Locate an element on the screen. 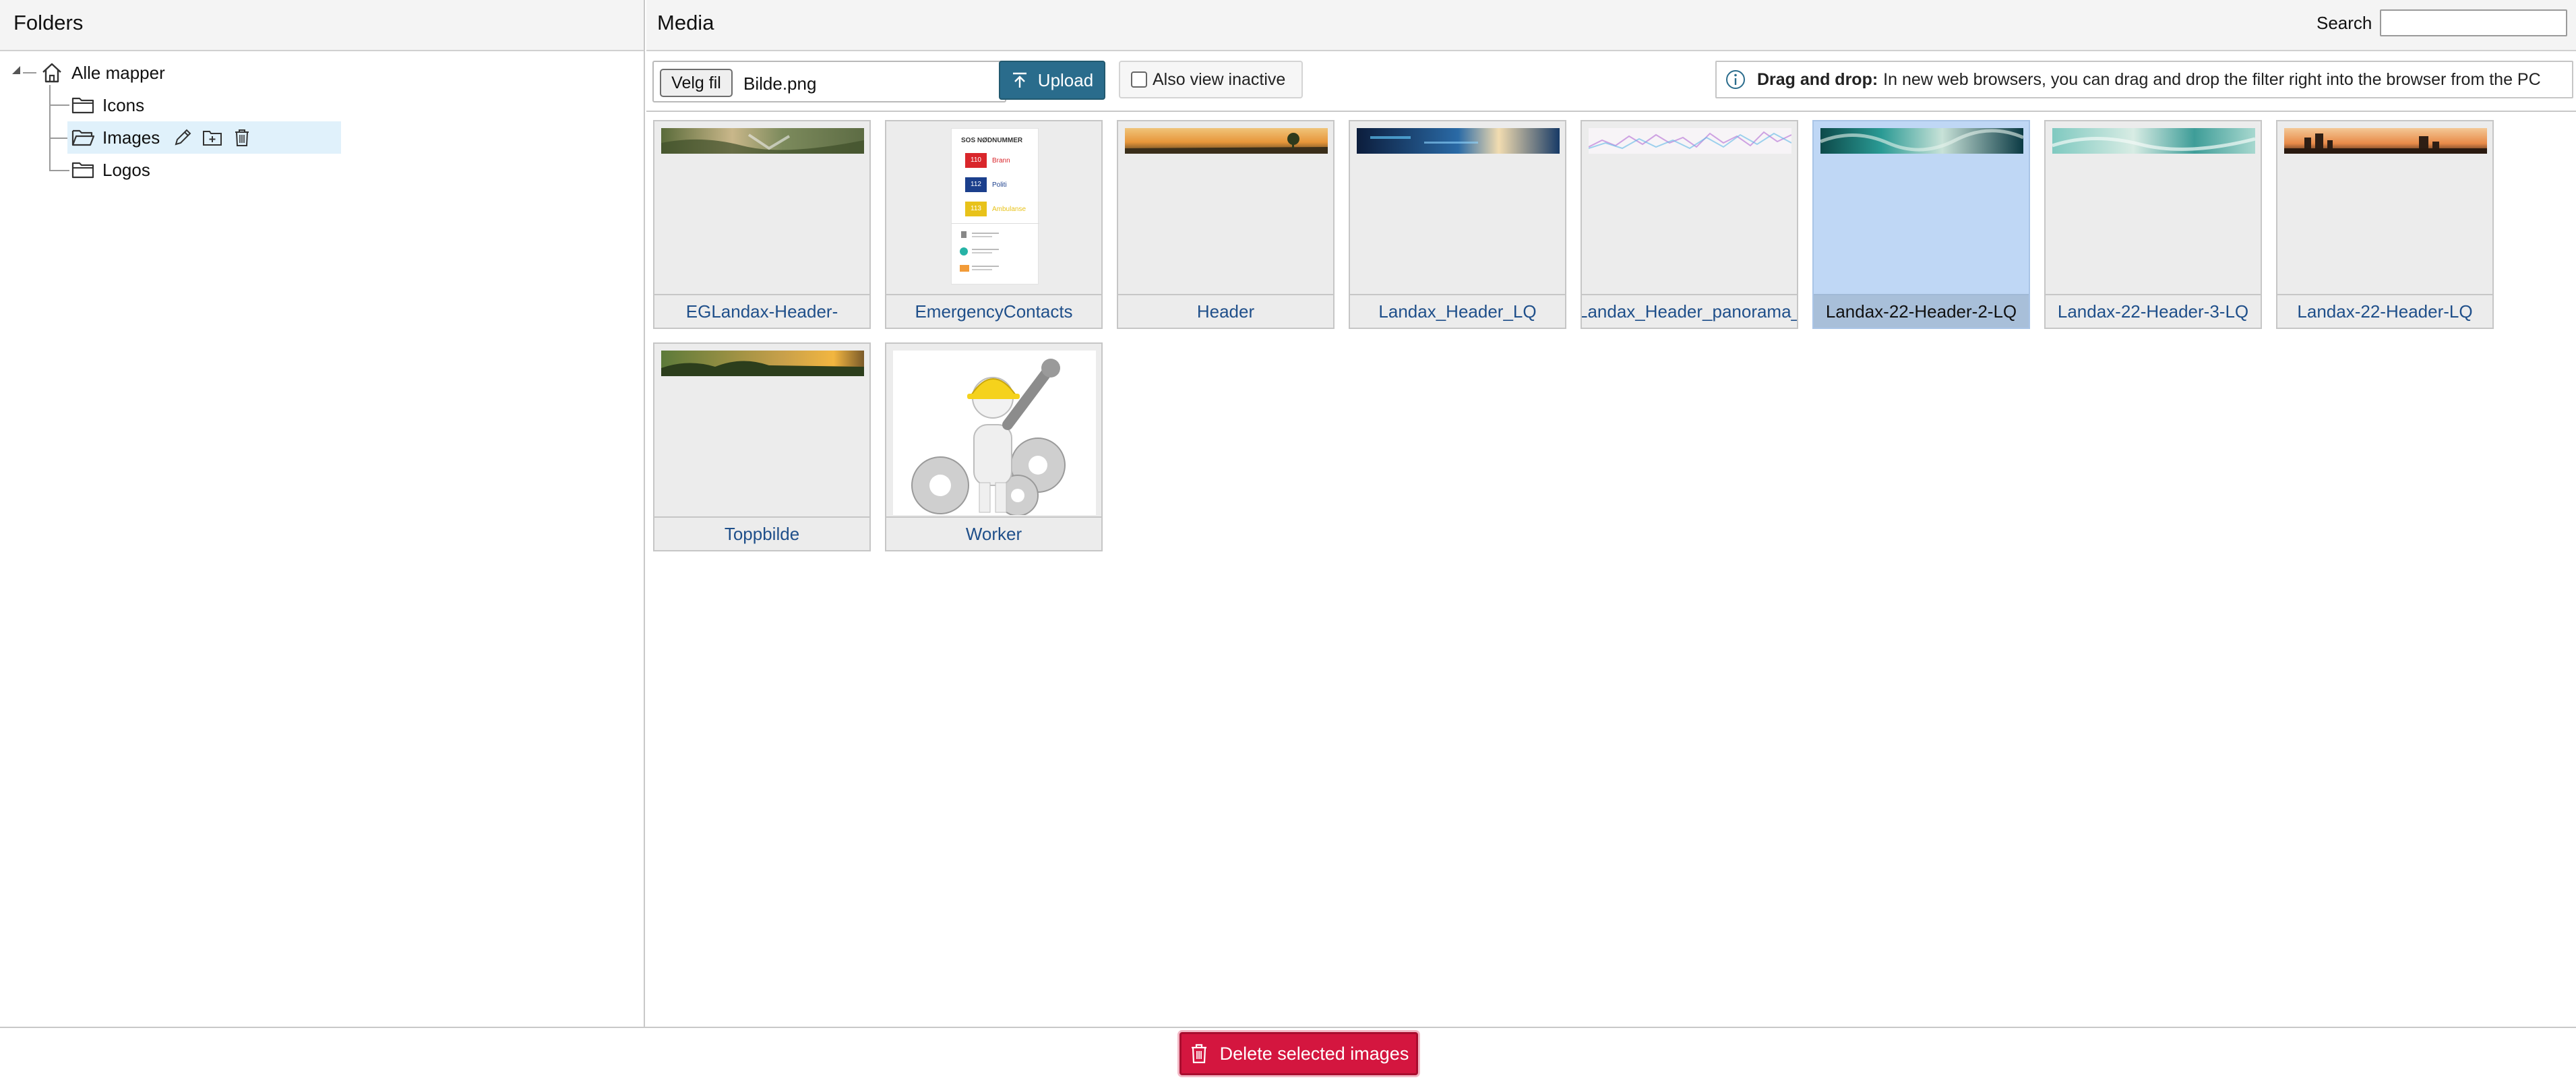 Image resolution: width=2576 pixels, height=1084 pixels. media-tile: Worker is located at coordinates (994, 446).